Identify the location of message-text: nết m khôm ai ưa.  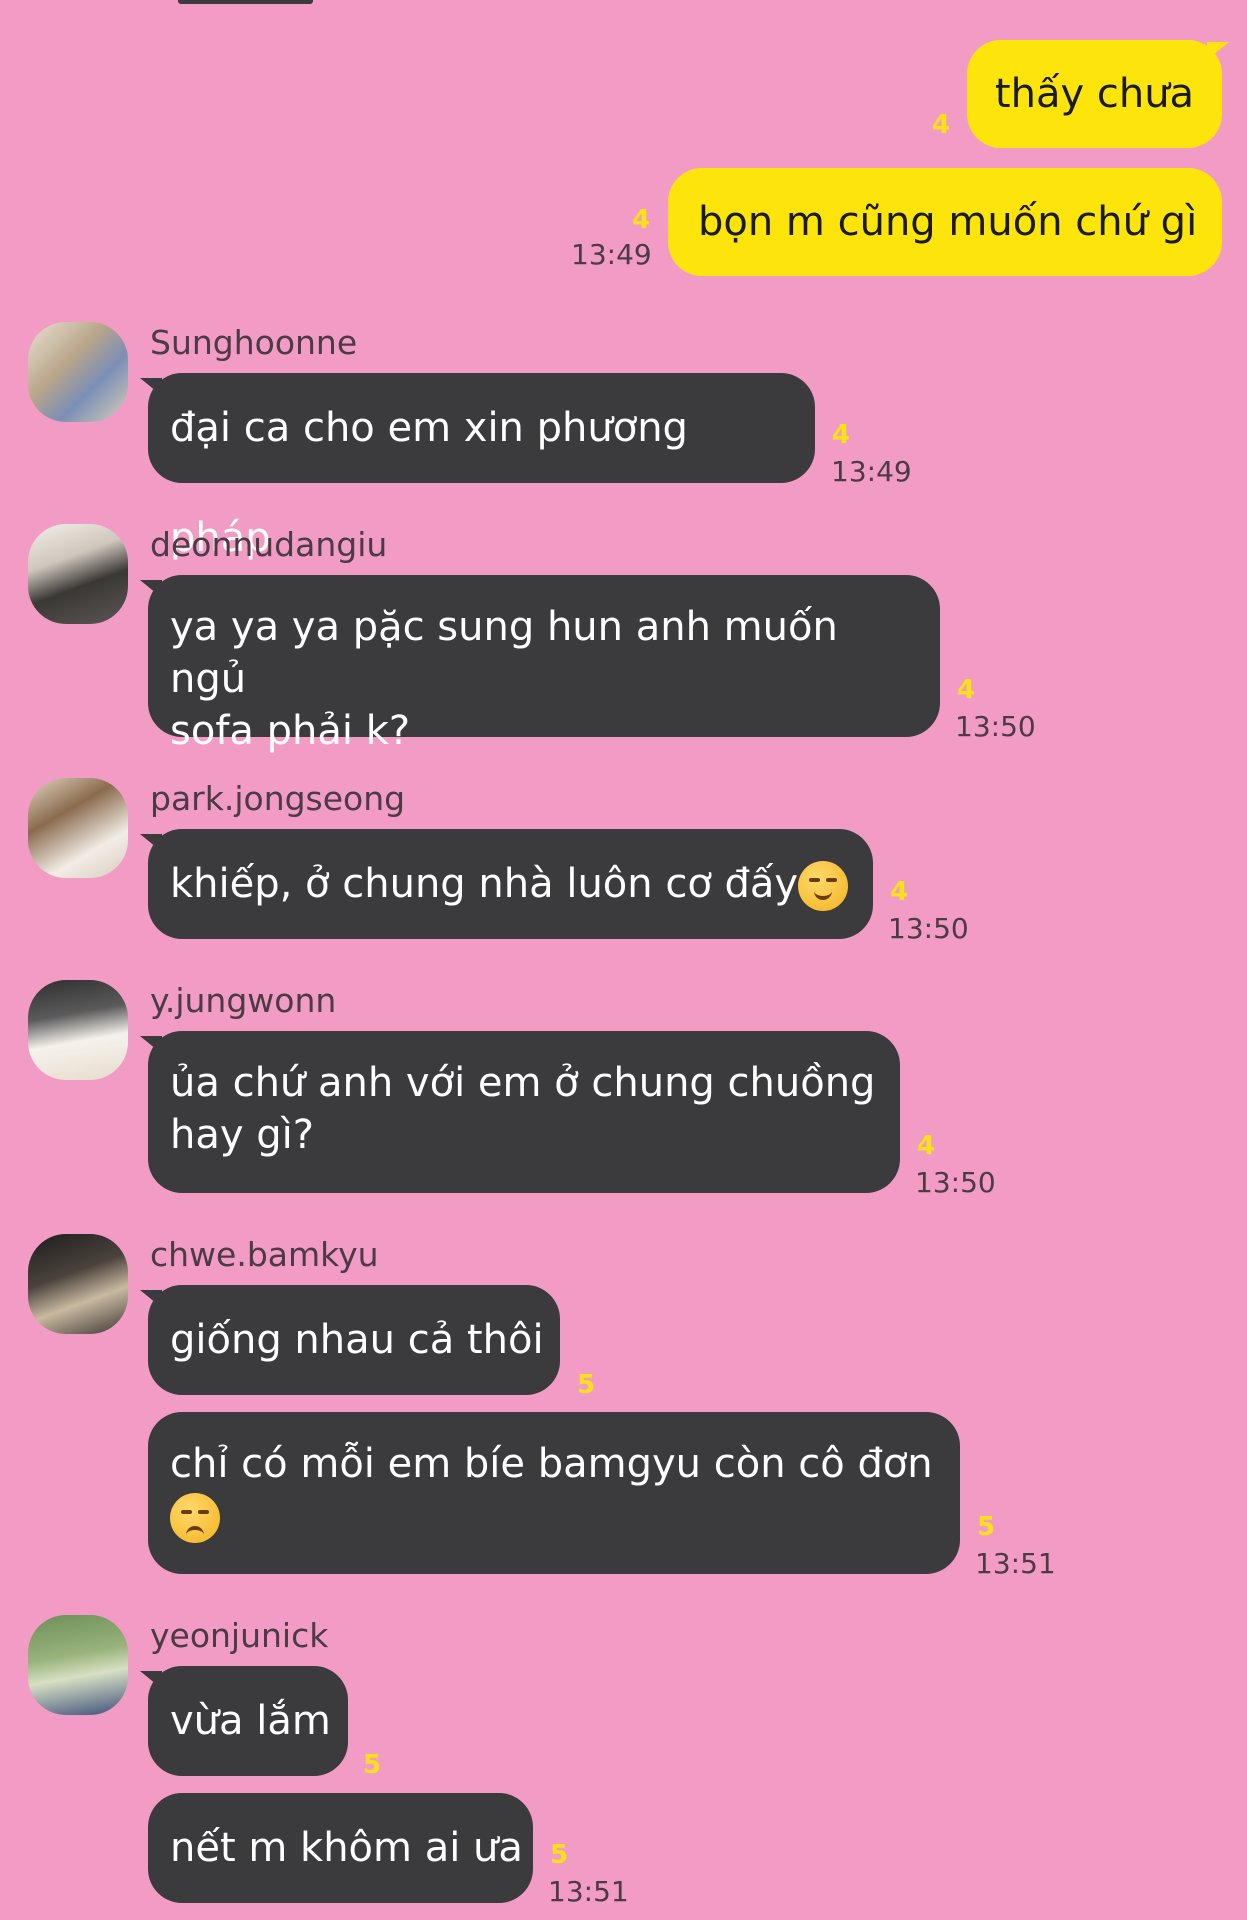
(346, 1848).